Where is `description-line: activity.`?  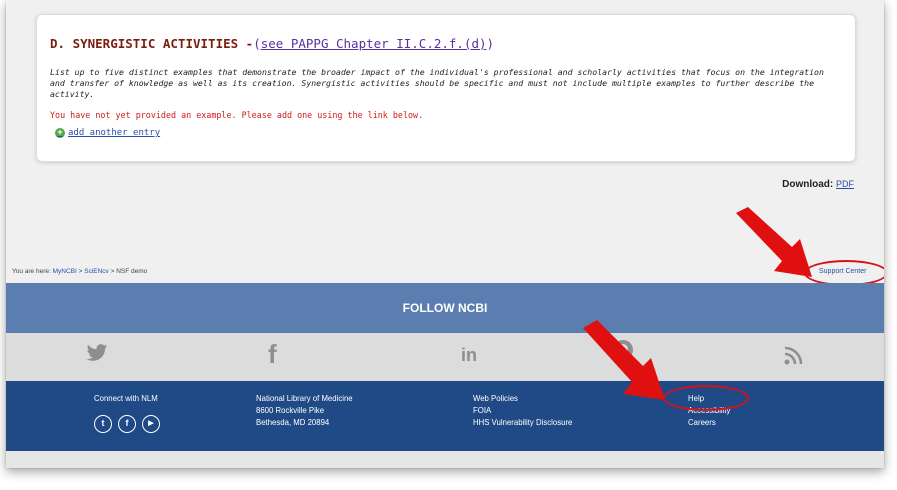
description-line: activity. is located at coordinates (72, 94).